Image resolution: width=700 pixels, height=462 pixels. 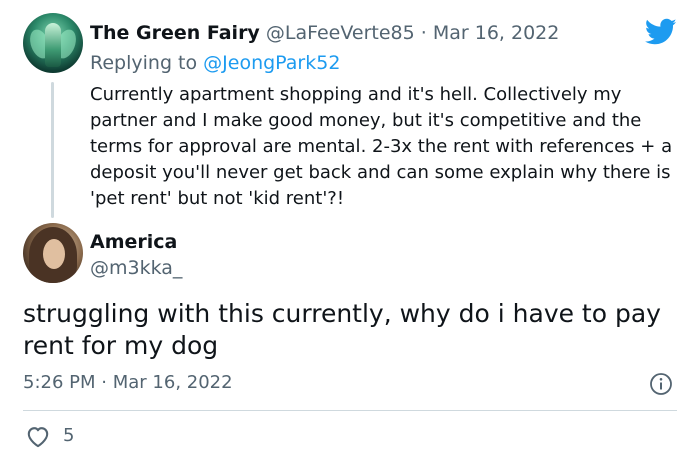 I want to click on avatar-art-face, so click(x=54, y=254).